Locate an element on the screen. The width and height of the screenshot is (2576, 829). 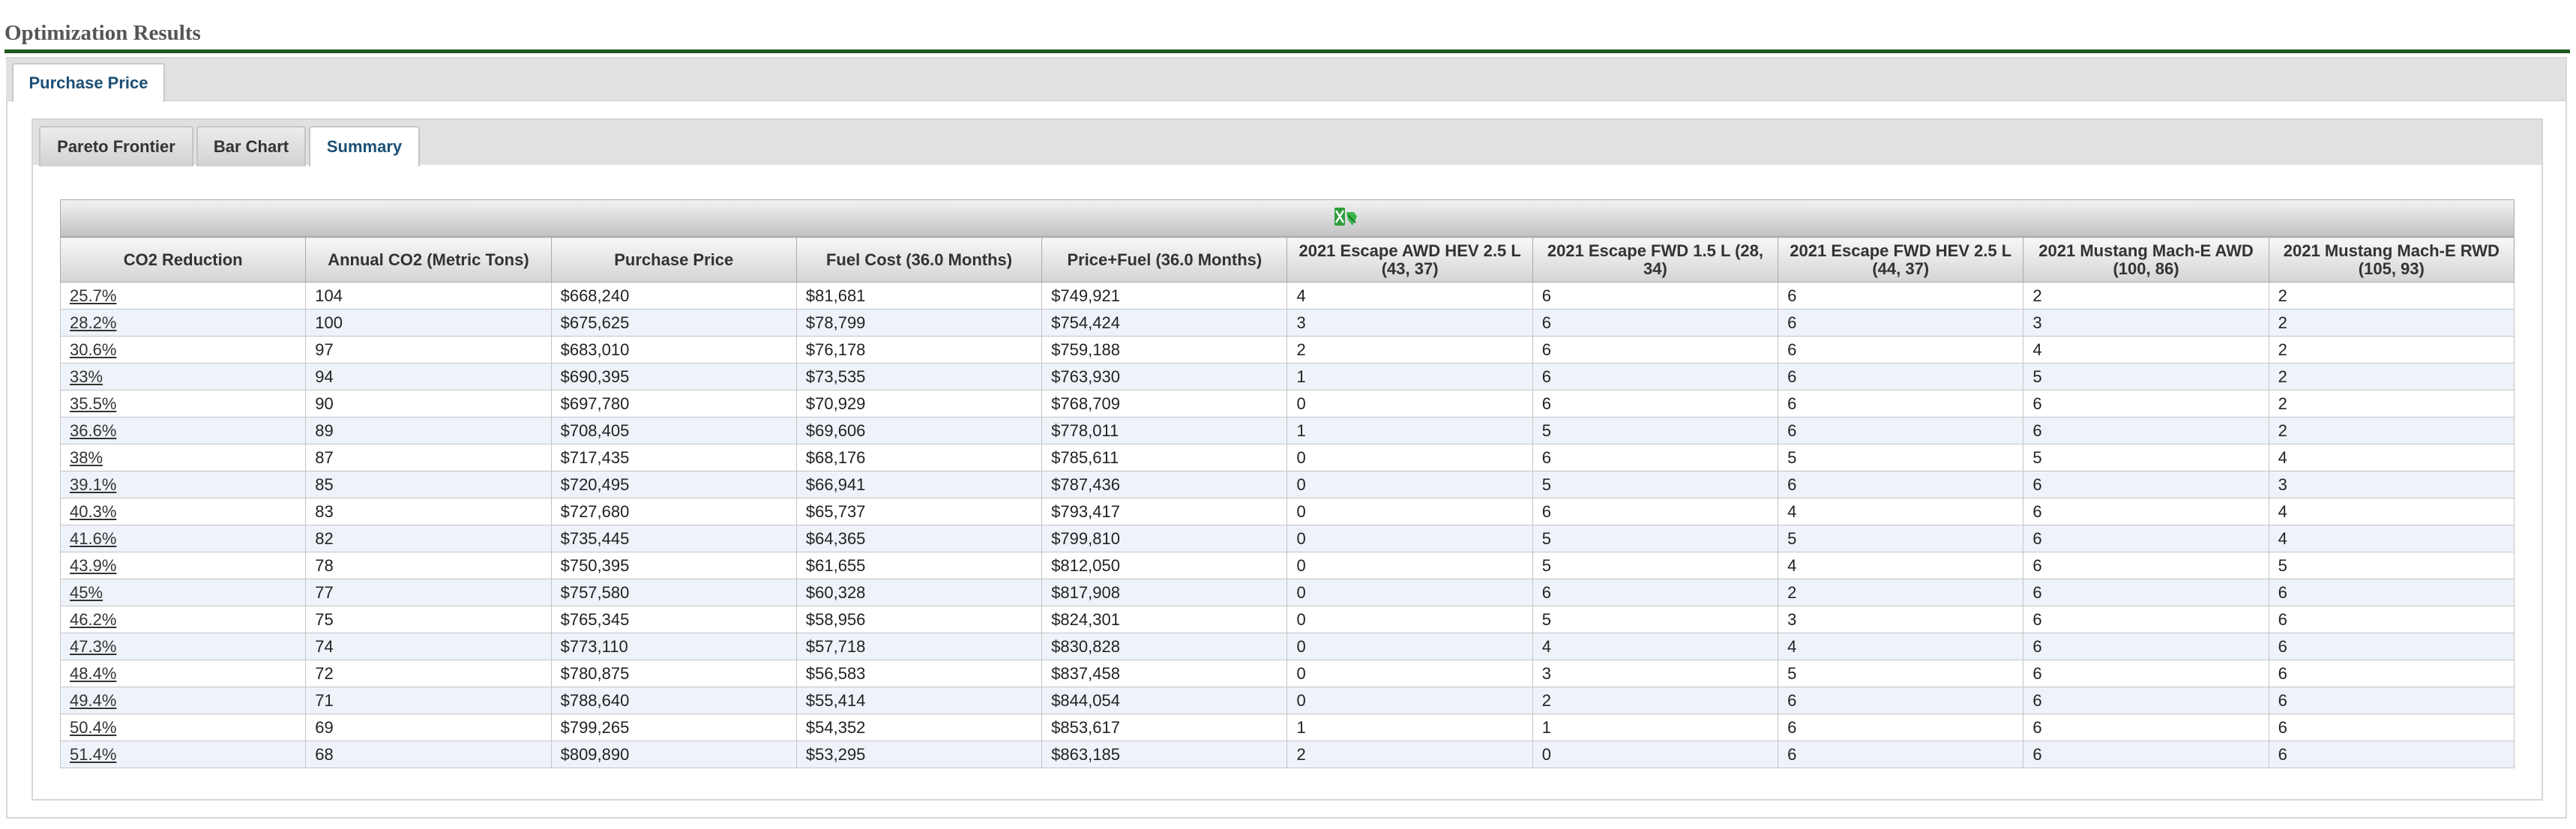
table-cell: $750,395 is located at coordinates (673, 565).